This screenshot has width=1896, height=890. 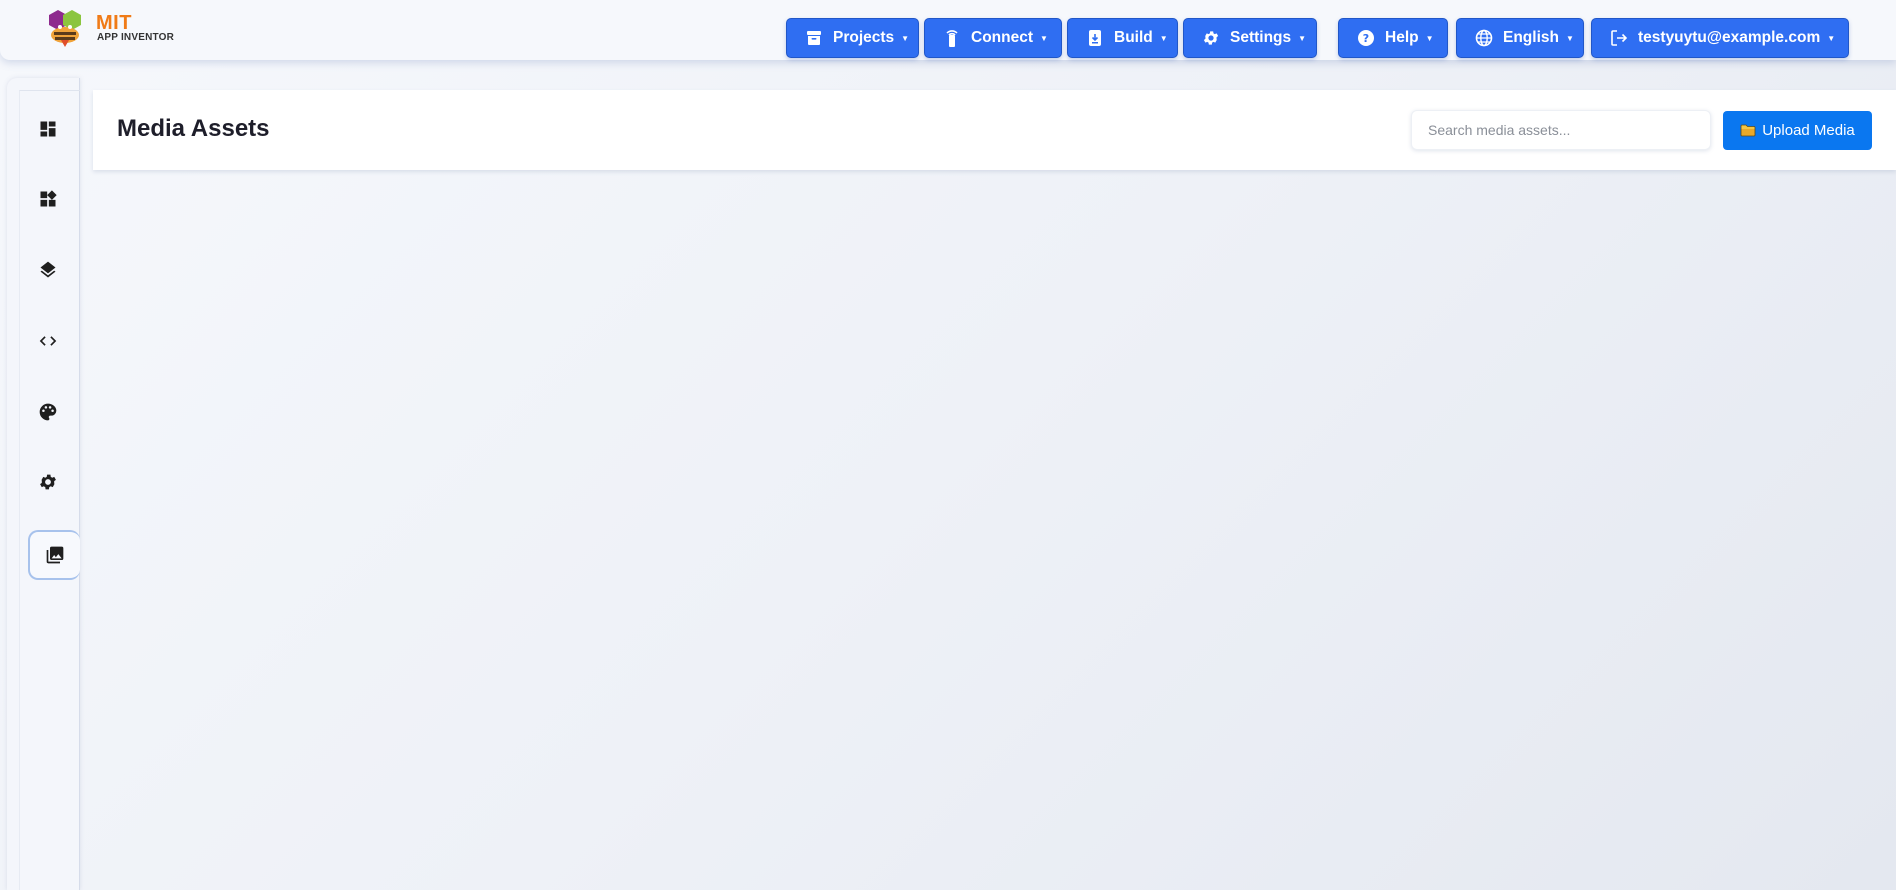 I want to click on sidebar-item-media, so click(x=54, y=555).